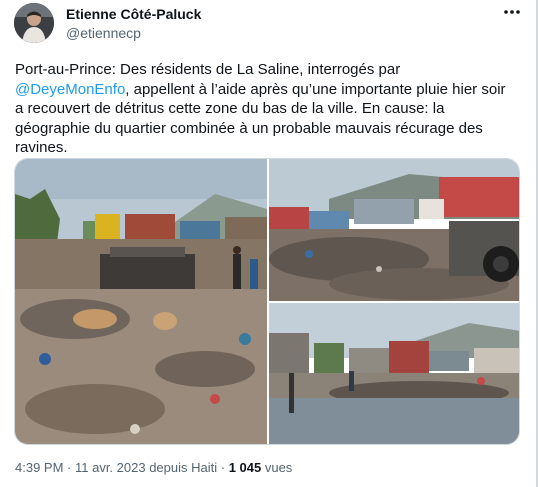  I want to click on tweet-author: Etienne Côté-Paluck @etiennecp, so click(133, 23).